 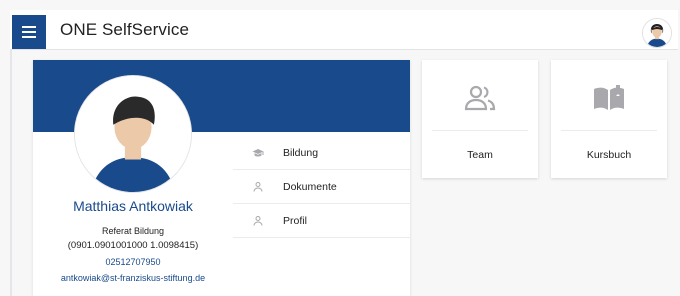 I want to click on profile-menu-item-profil: Profil, so click(x=321, y=221).